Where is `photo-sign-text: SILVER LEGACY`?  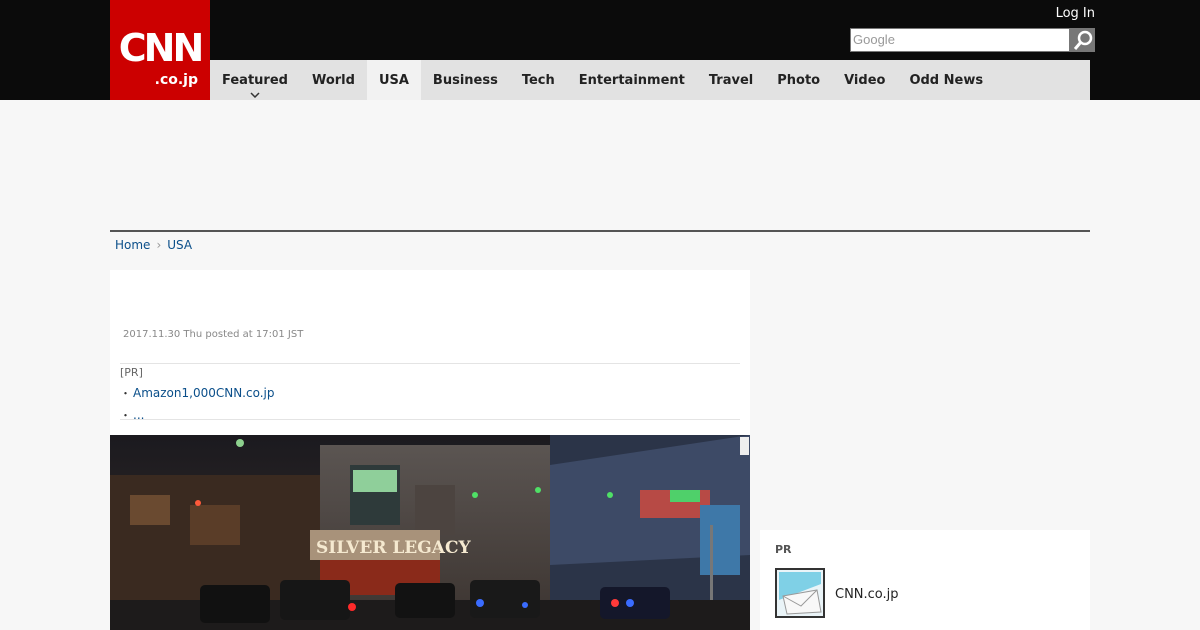 photo-sign-text: SILVER LEGACY is located at coordinates (394, 548).